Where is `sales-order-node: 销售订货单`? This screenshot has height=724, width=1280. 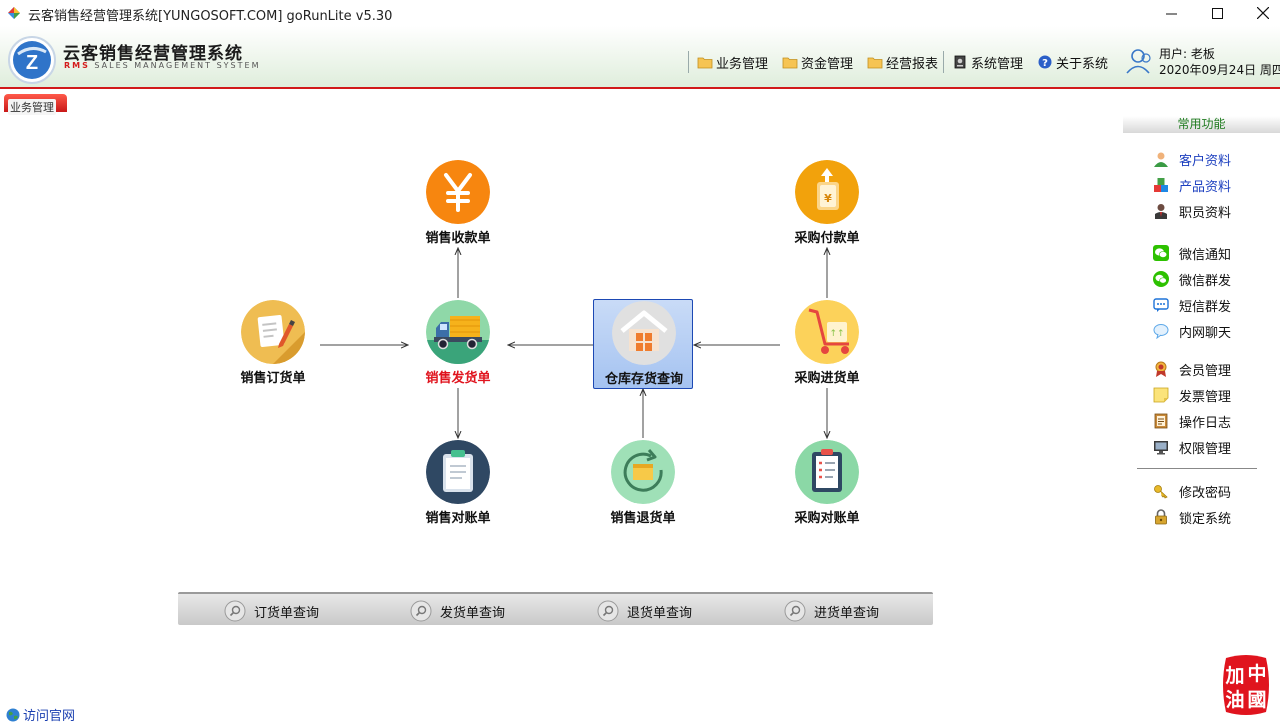 sales-order-node: 销售订货单 is located at coordinates (273, 345).